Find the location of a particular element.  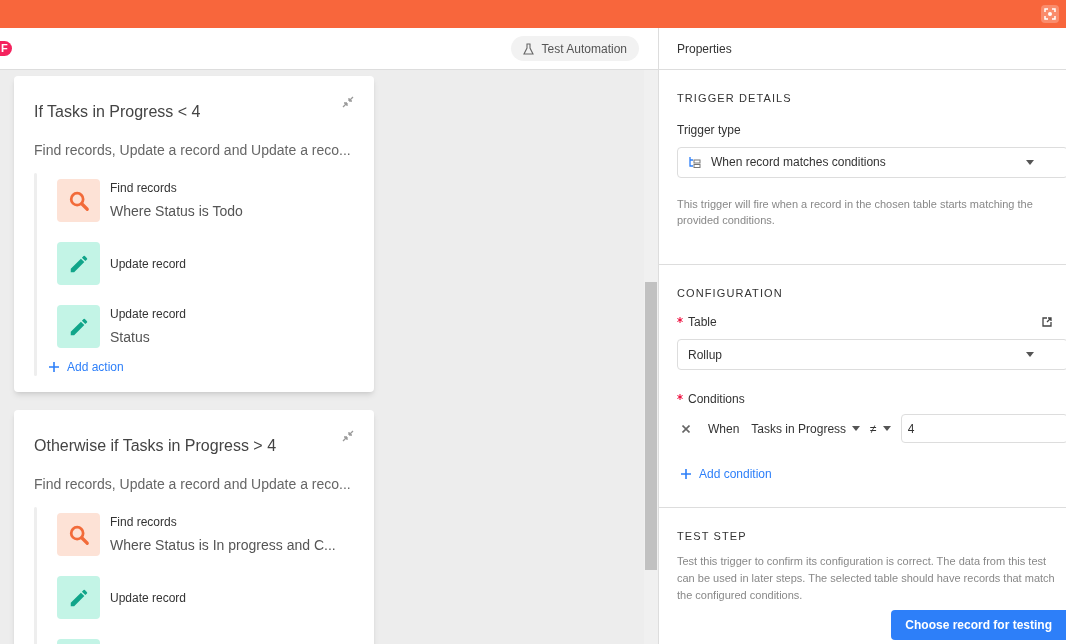

flask-icon is located at coordinates (528, 48).